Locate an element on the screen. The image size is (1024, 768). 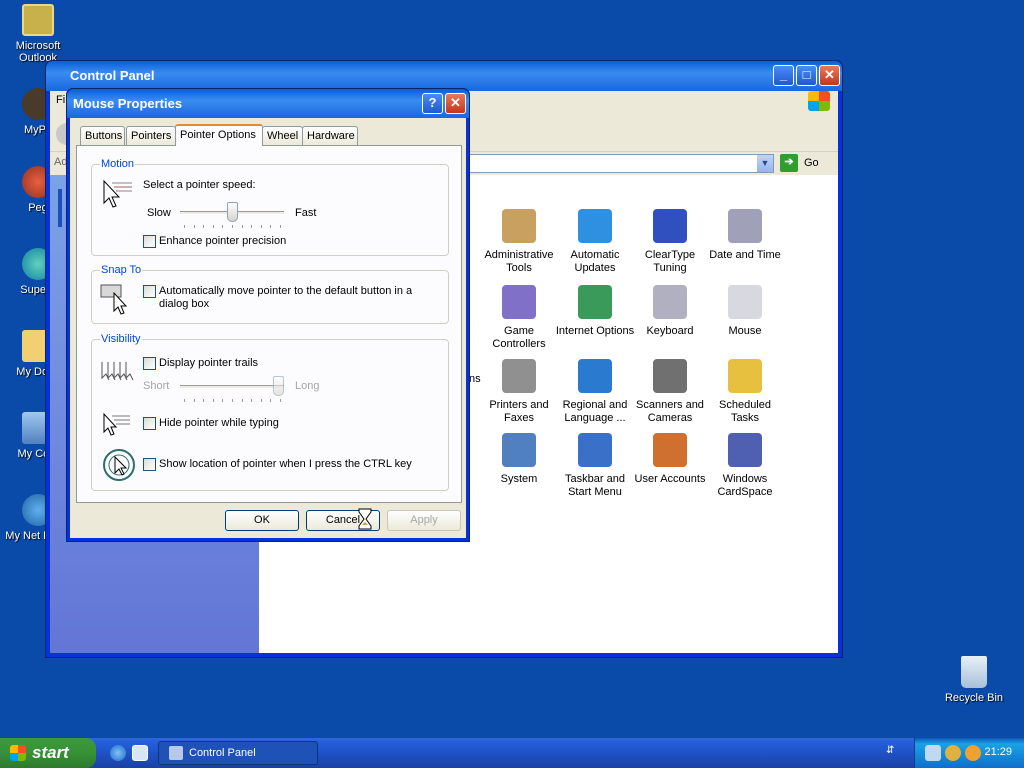
keyboard-icon is located at coordinates (670, 302).